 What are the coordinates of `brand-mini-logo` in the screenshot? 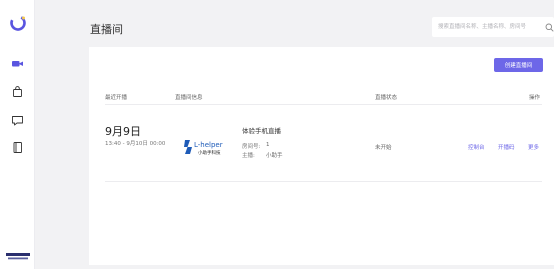 It's located at (18, 256).